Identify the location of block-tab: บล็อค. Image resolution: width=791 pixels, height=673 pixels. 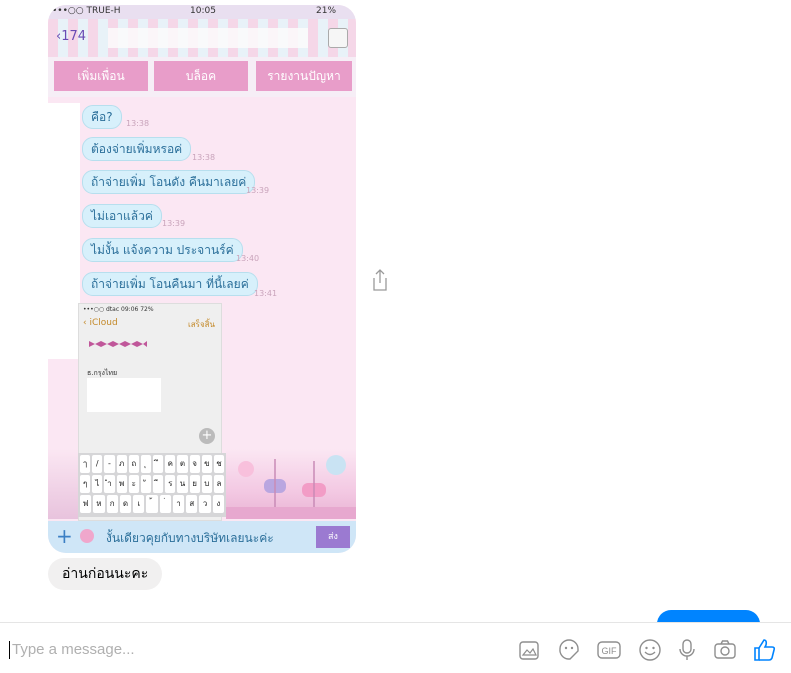
(201, 76).